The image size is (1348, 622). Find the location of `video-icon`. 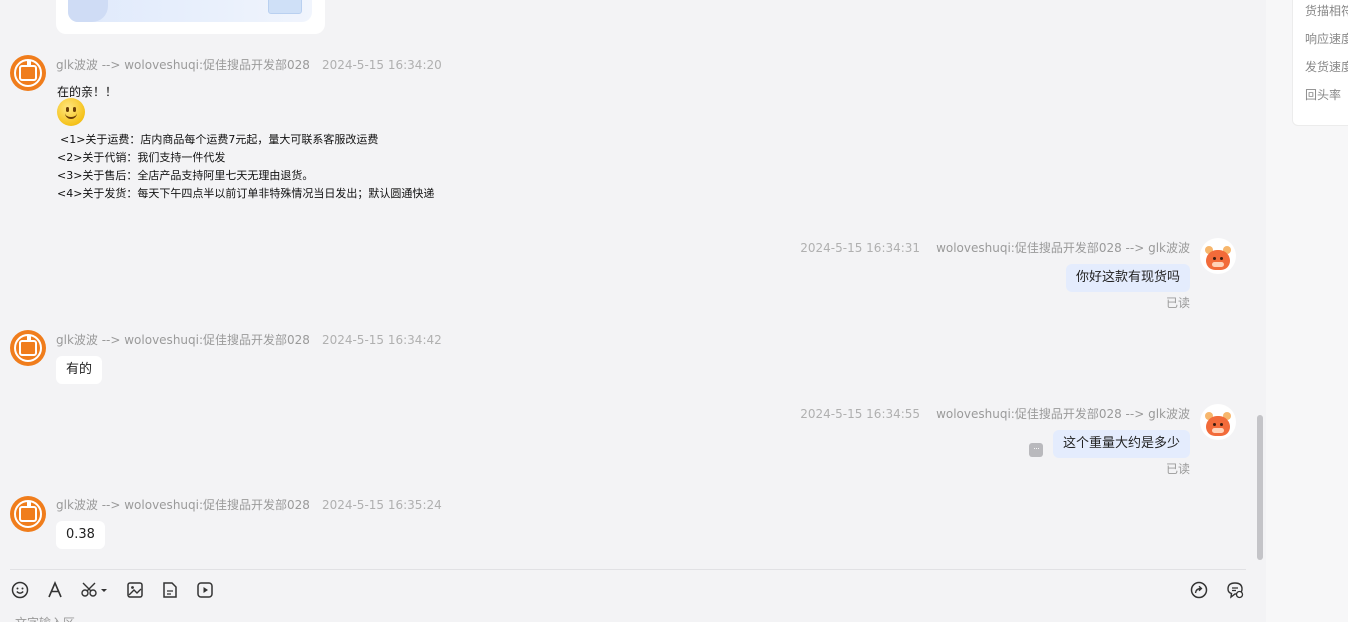

video-icon is located at coordinates (205, 590).